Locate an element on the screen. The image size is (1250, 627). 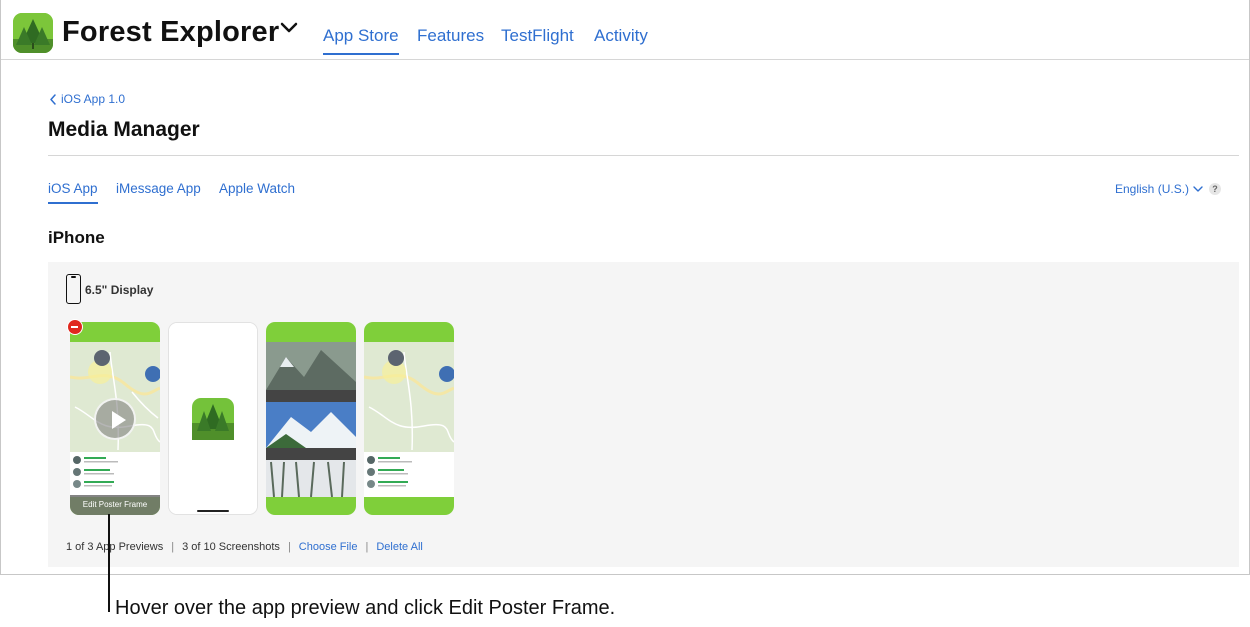
screenshot-thumbnail-trails is located at coordinates (409, 418).